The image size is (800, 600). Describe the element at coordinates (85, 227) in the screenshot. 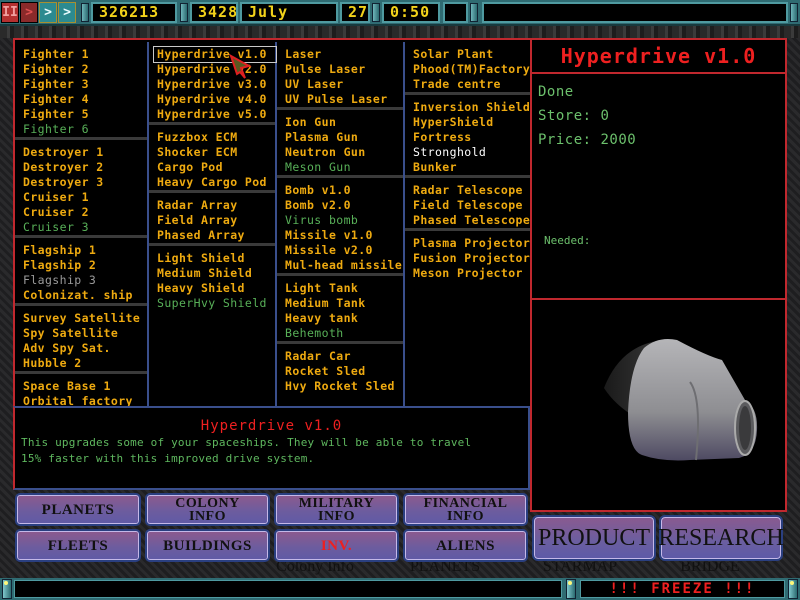

I see `invention-list-item: Cruiser 3` at that location.